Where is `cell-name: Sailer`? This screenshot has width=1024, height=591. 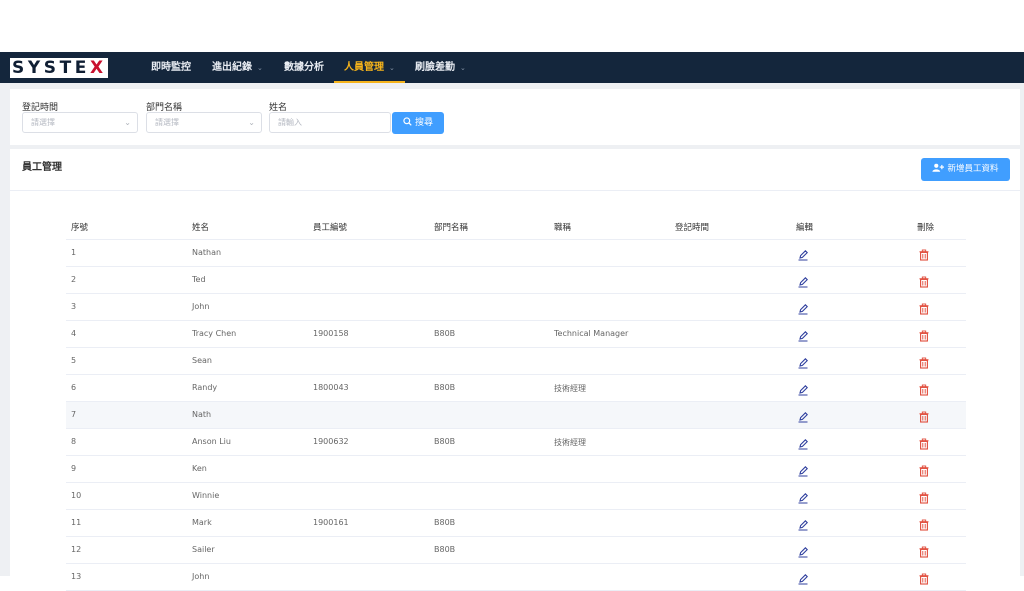
cell-name: Sailer is located at coordinates (203, 549).